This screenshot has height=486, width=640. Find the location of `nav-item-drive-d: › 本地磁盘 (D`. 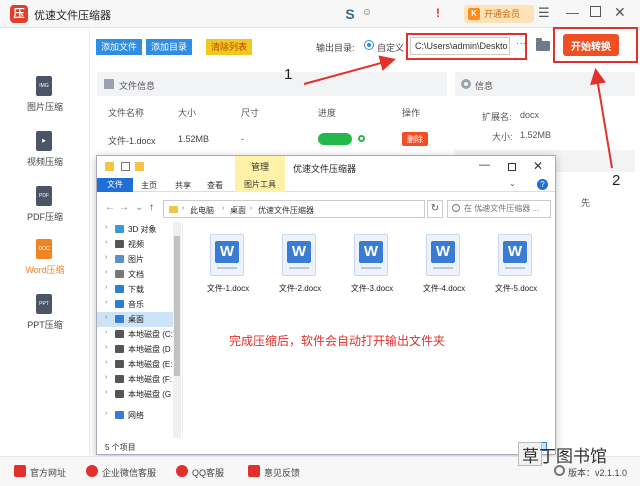

nav-item-drive-d: › 本地磁盘 (D is located at coordinates (139, 349).